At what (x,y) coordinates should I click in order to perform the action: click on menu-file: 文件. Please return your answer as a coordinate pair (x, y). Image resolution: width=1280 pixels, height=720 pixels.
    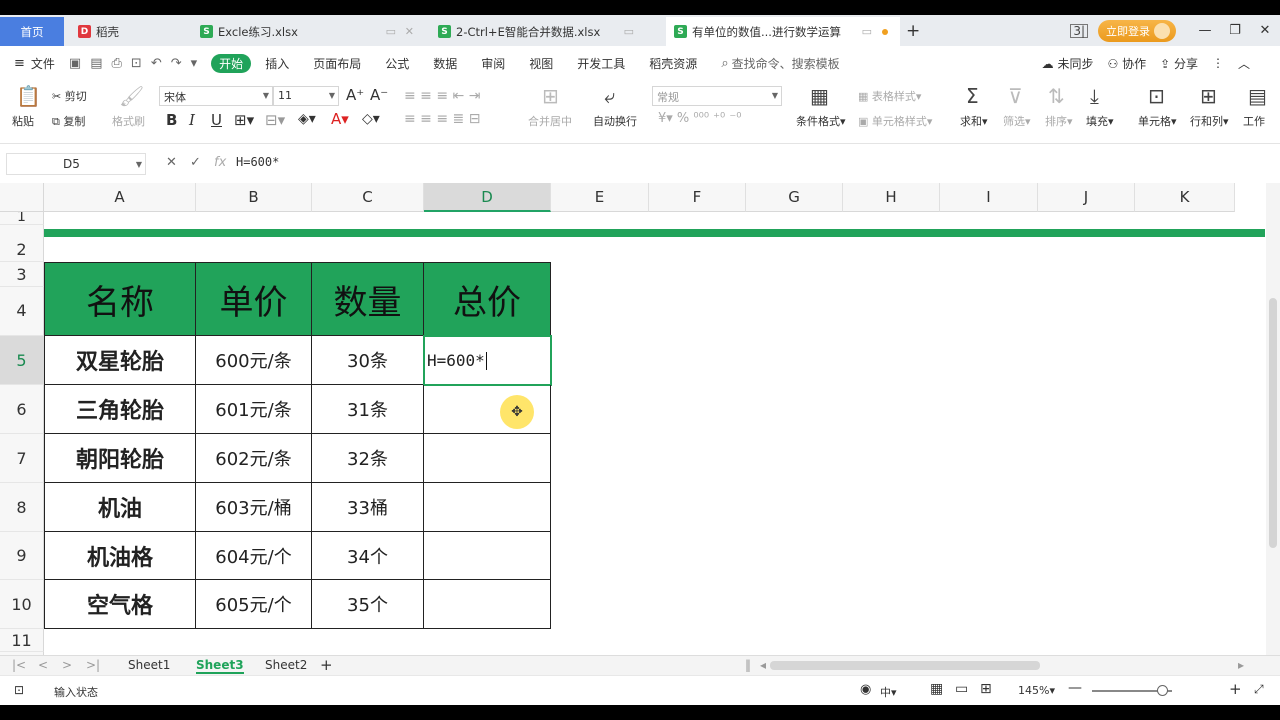
    Looking at the image, I should click on (43, 63).